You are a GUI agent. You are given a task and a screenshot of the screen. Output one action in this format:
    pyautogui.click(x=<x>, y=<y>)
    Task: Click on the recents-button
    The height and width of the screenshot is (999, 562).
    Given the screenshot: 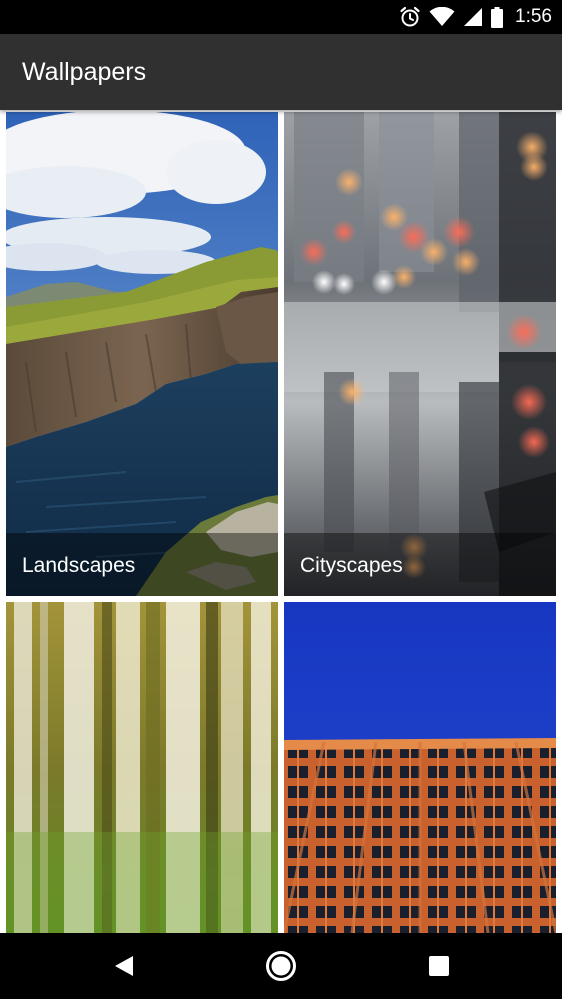 What is the action you would take?
    pyautogui.click(x=439, y=966)
    